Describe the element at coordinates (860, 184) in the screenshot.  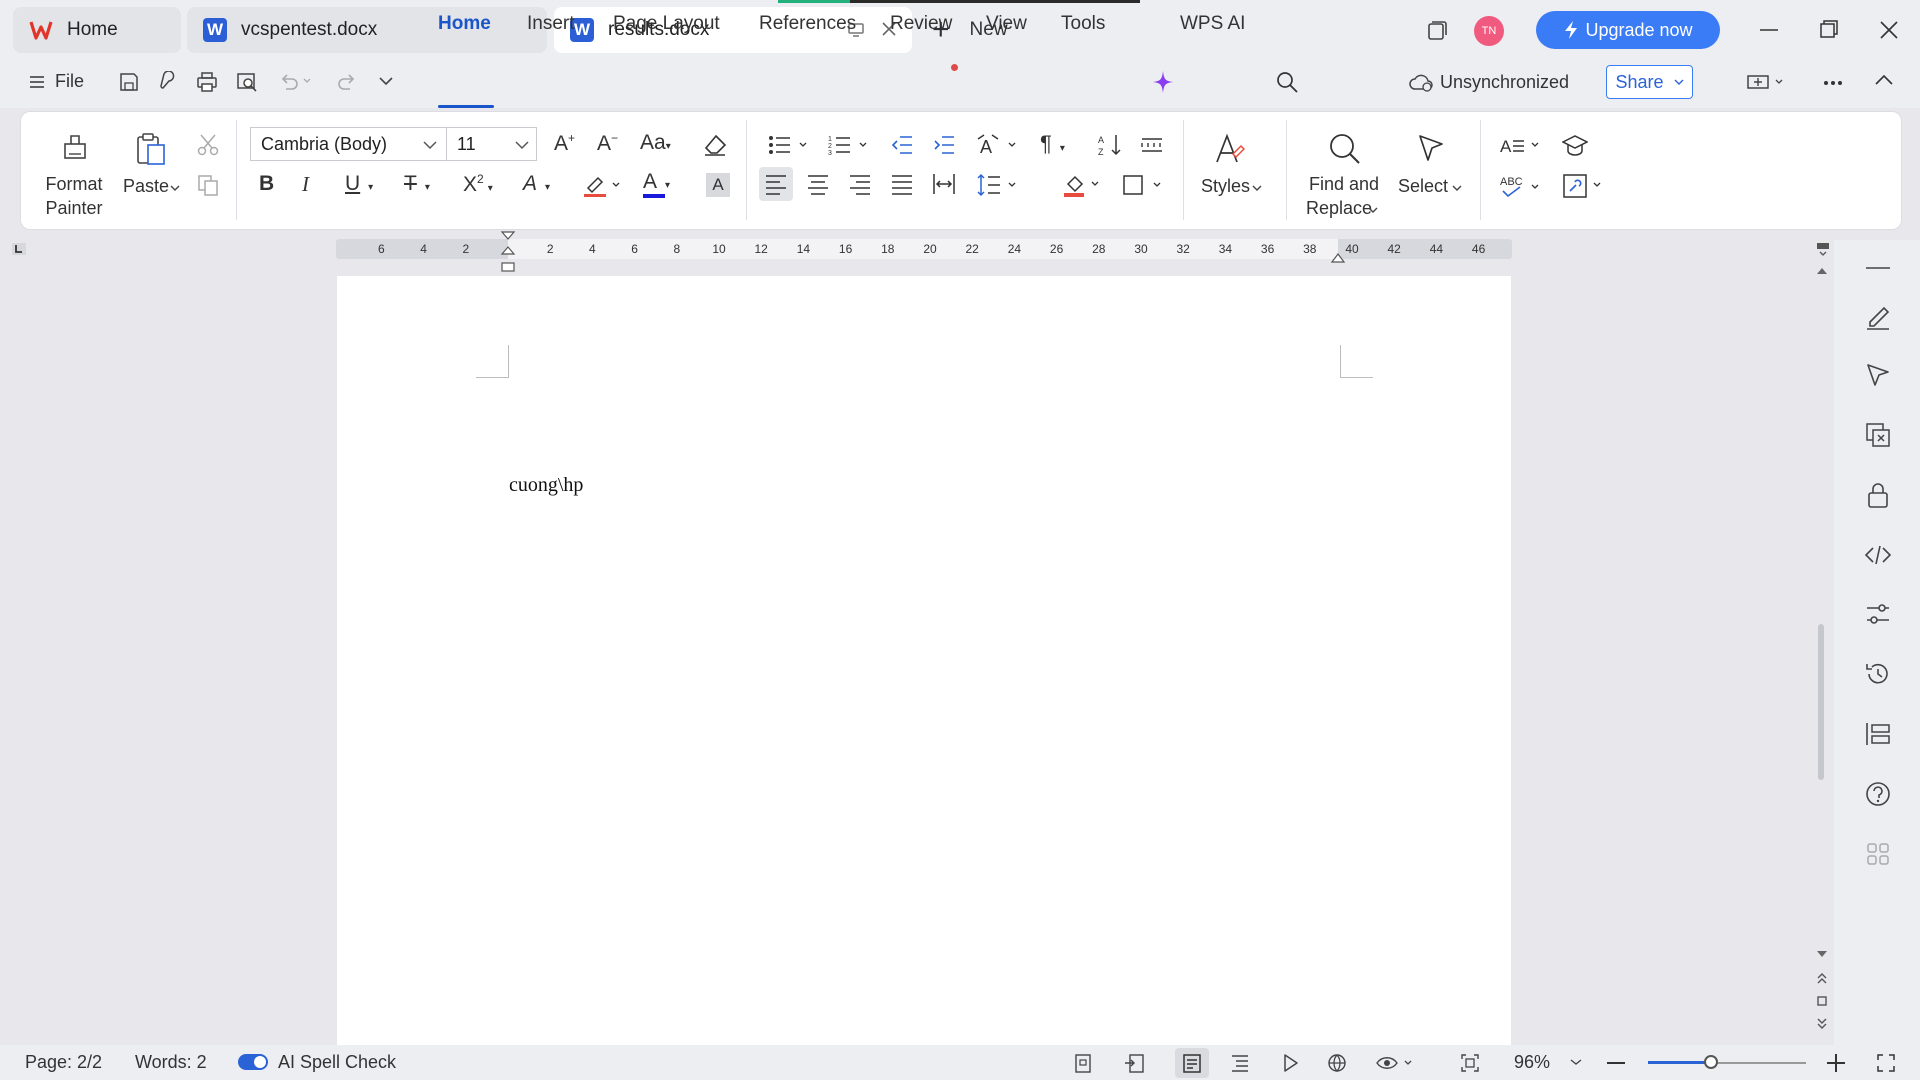
I see `align-right-icon` at that location.